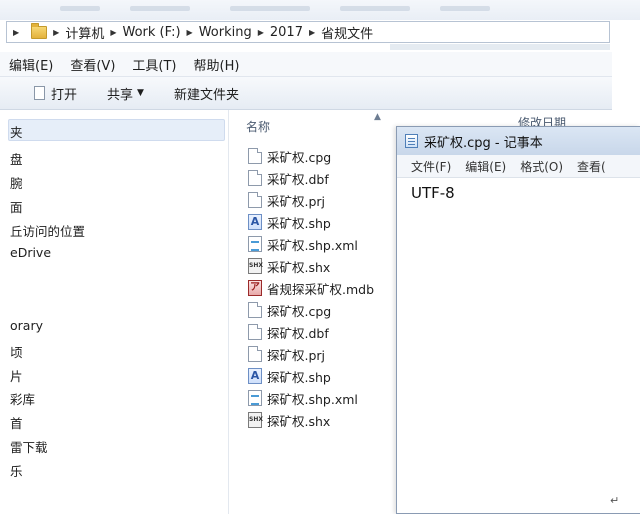 The image size is (640, 514). Describe the element at coordinates (16, 351) in the screenshot. I see `nav-item-videos: 顷` at that location.